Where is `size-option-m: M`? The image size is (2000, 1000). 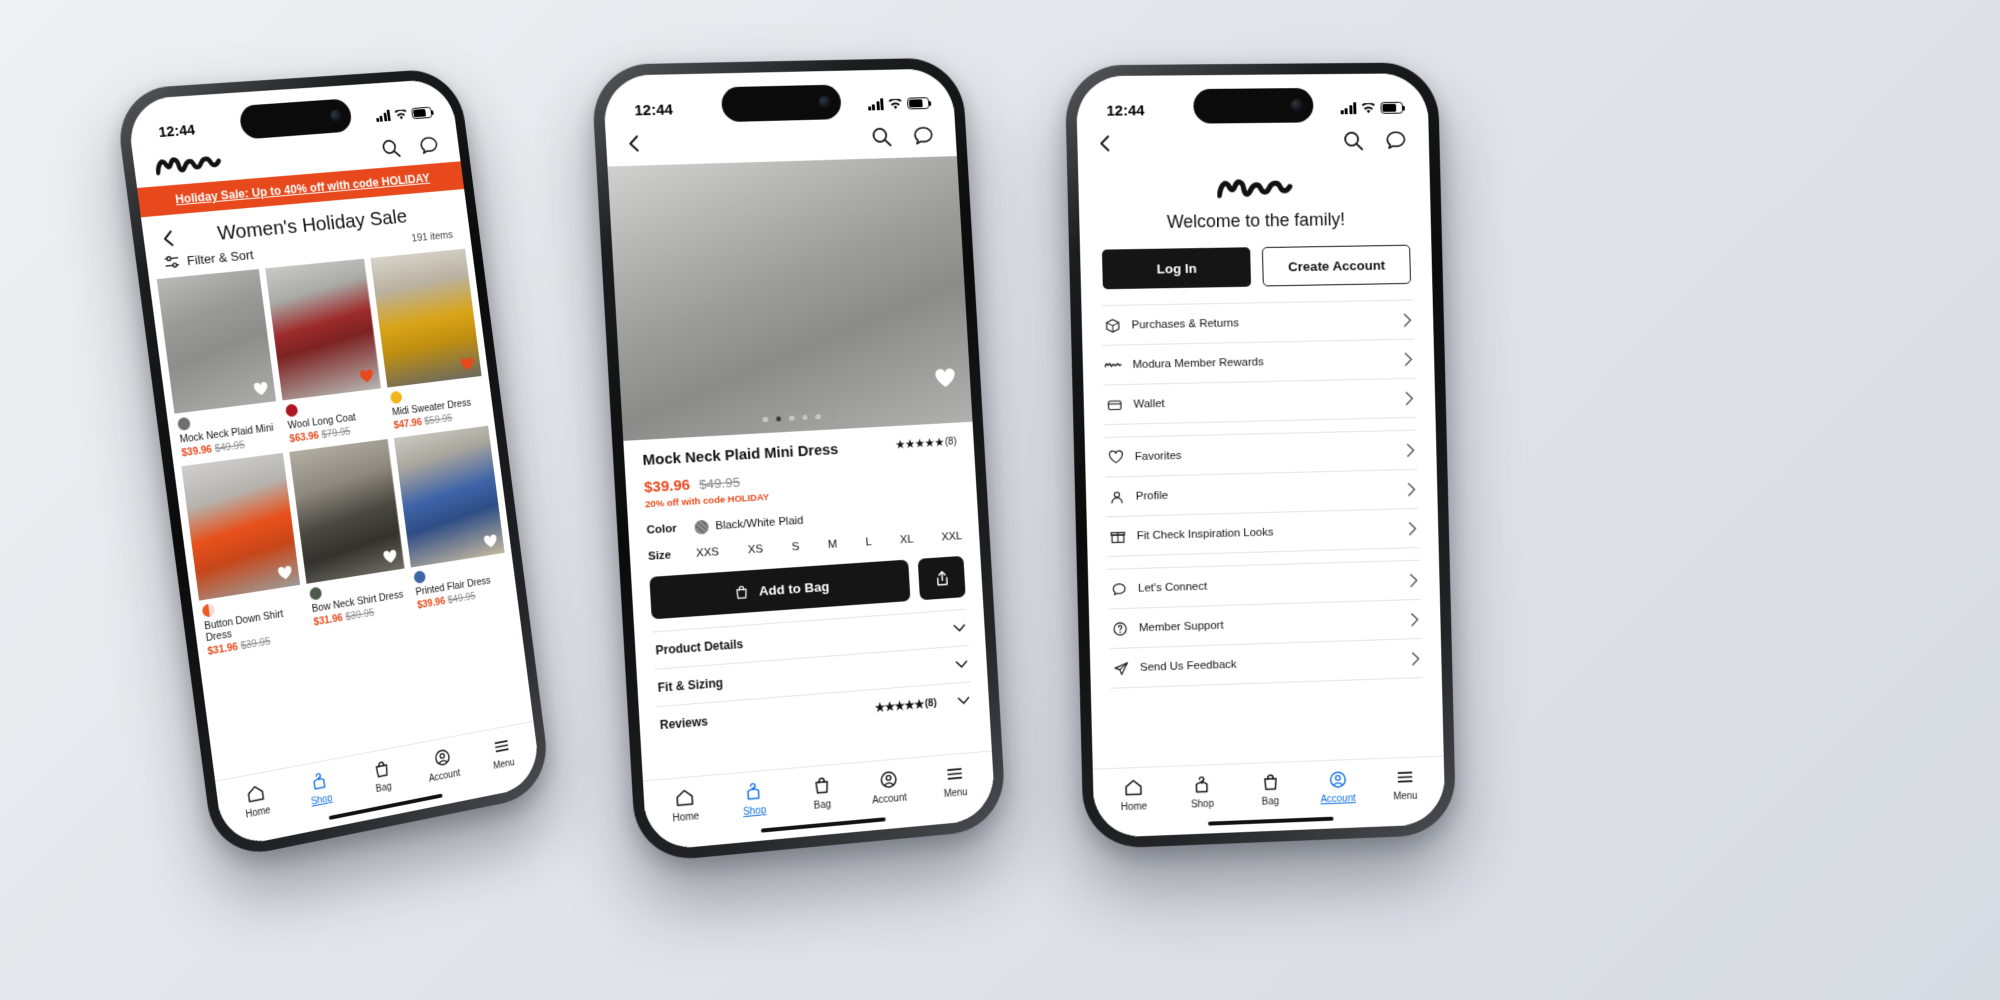
size-option-m: M is located at coordinates (833, 544).